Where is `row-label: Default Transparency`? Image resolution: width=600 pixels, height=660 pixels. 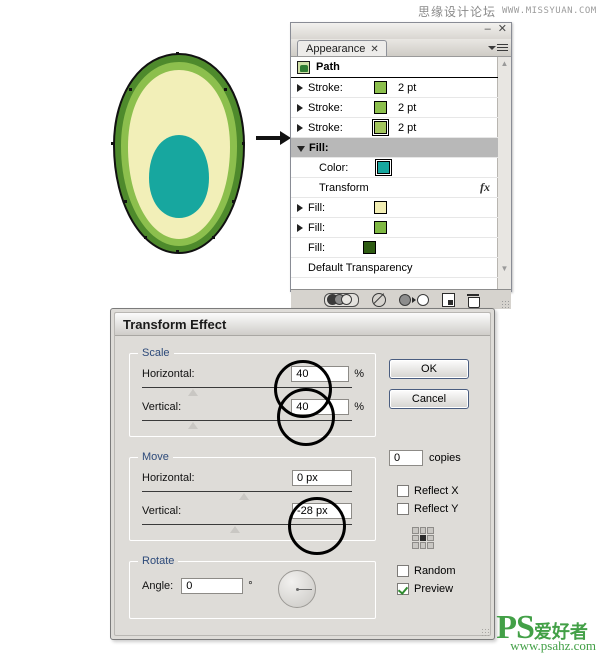
row-label: Default Transparency is located at coordinates (360, 267).